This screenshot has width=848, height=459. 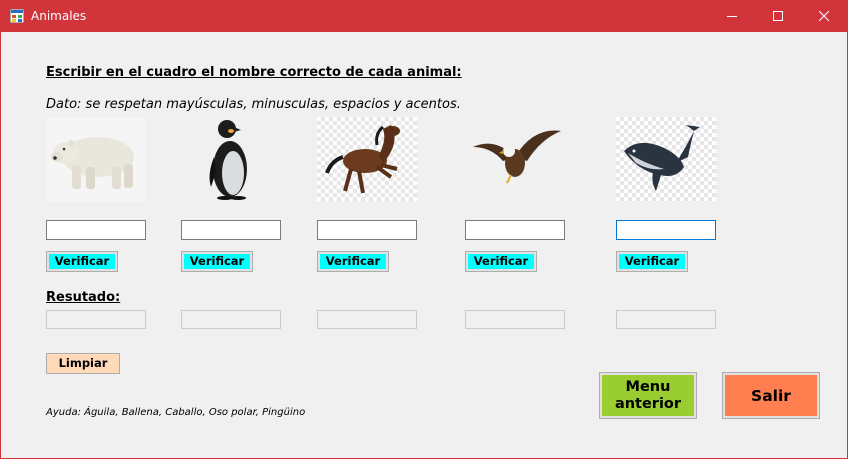 I want to click on whale-picture, so click(x=666, y=159).